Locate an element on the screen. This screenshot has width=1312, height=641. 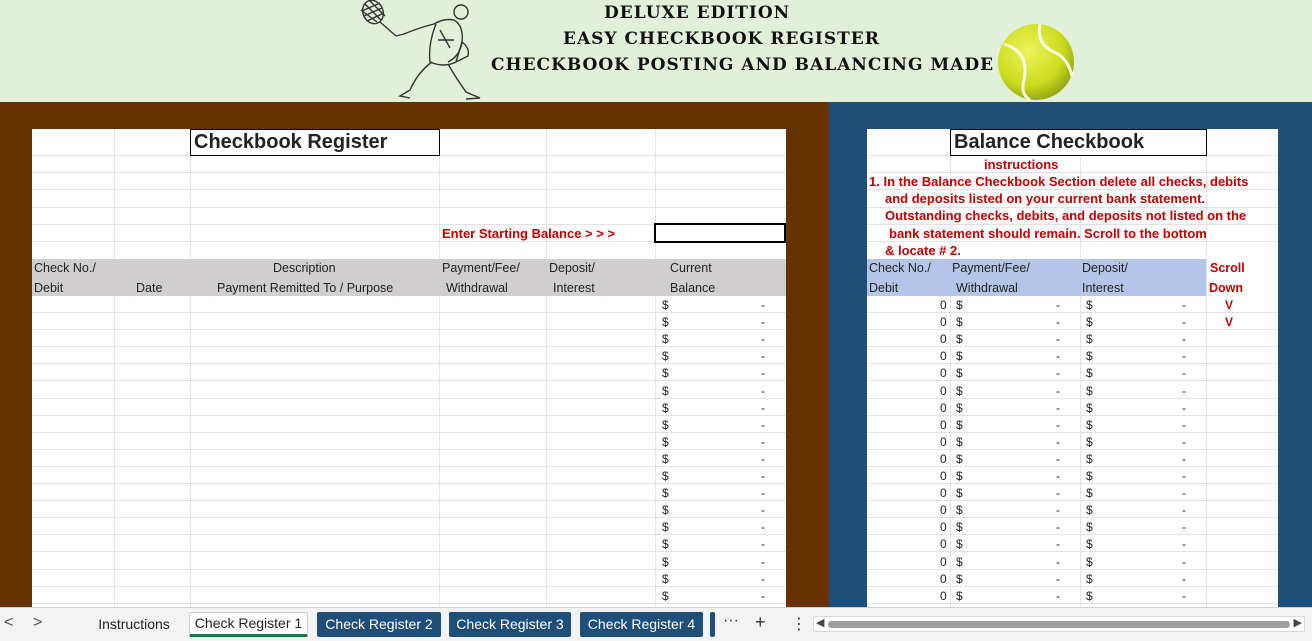
tab-check-register-2: Check Register 2 is located at coordinates (379, 624).